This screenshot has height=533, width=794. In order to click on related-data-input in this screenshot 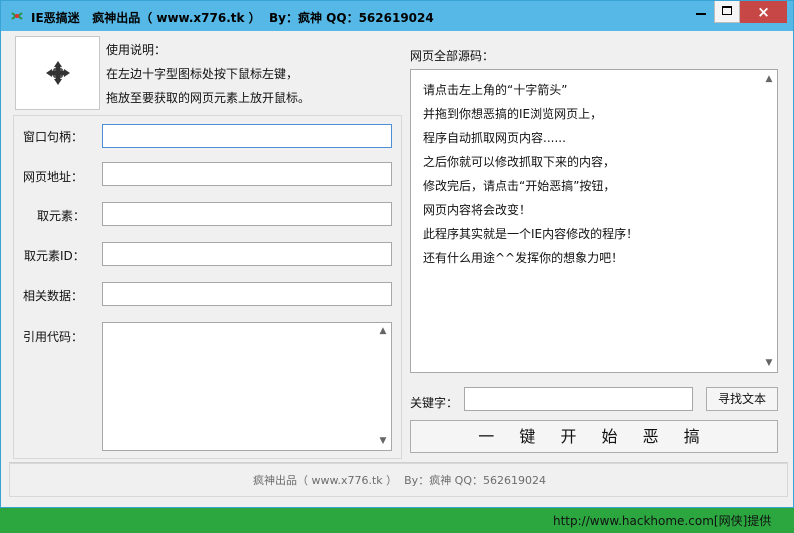, I will do `click(247, 294)`.